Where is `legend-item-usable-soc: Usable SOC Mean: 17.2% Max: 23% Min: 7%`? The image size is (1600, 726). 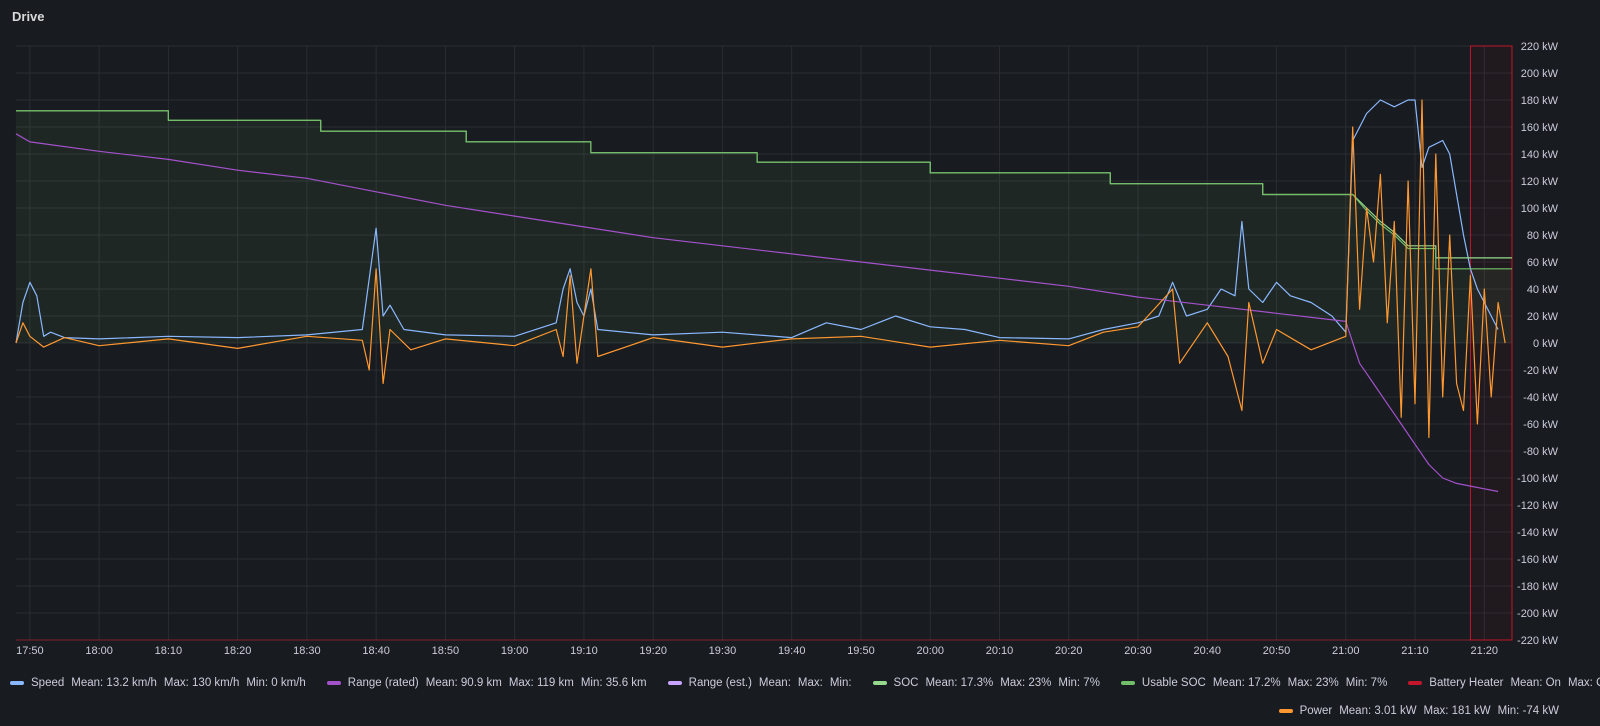 legend-item-usable-soc: Usable SOC Mean: 17.2% Max: 23% Min: 7% is located at coordinates (1257, 683).